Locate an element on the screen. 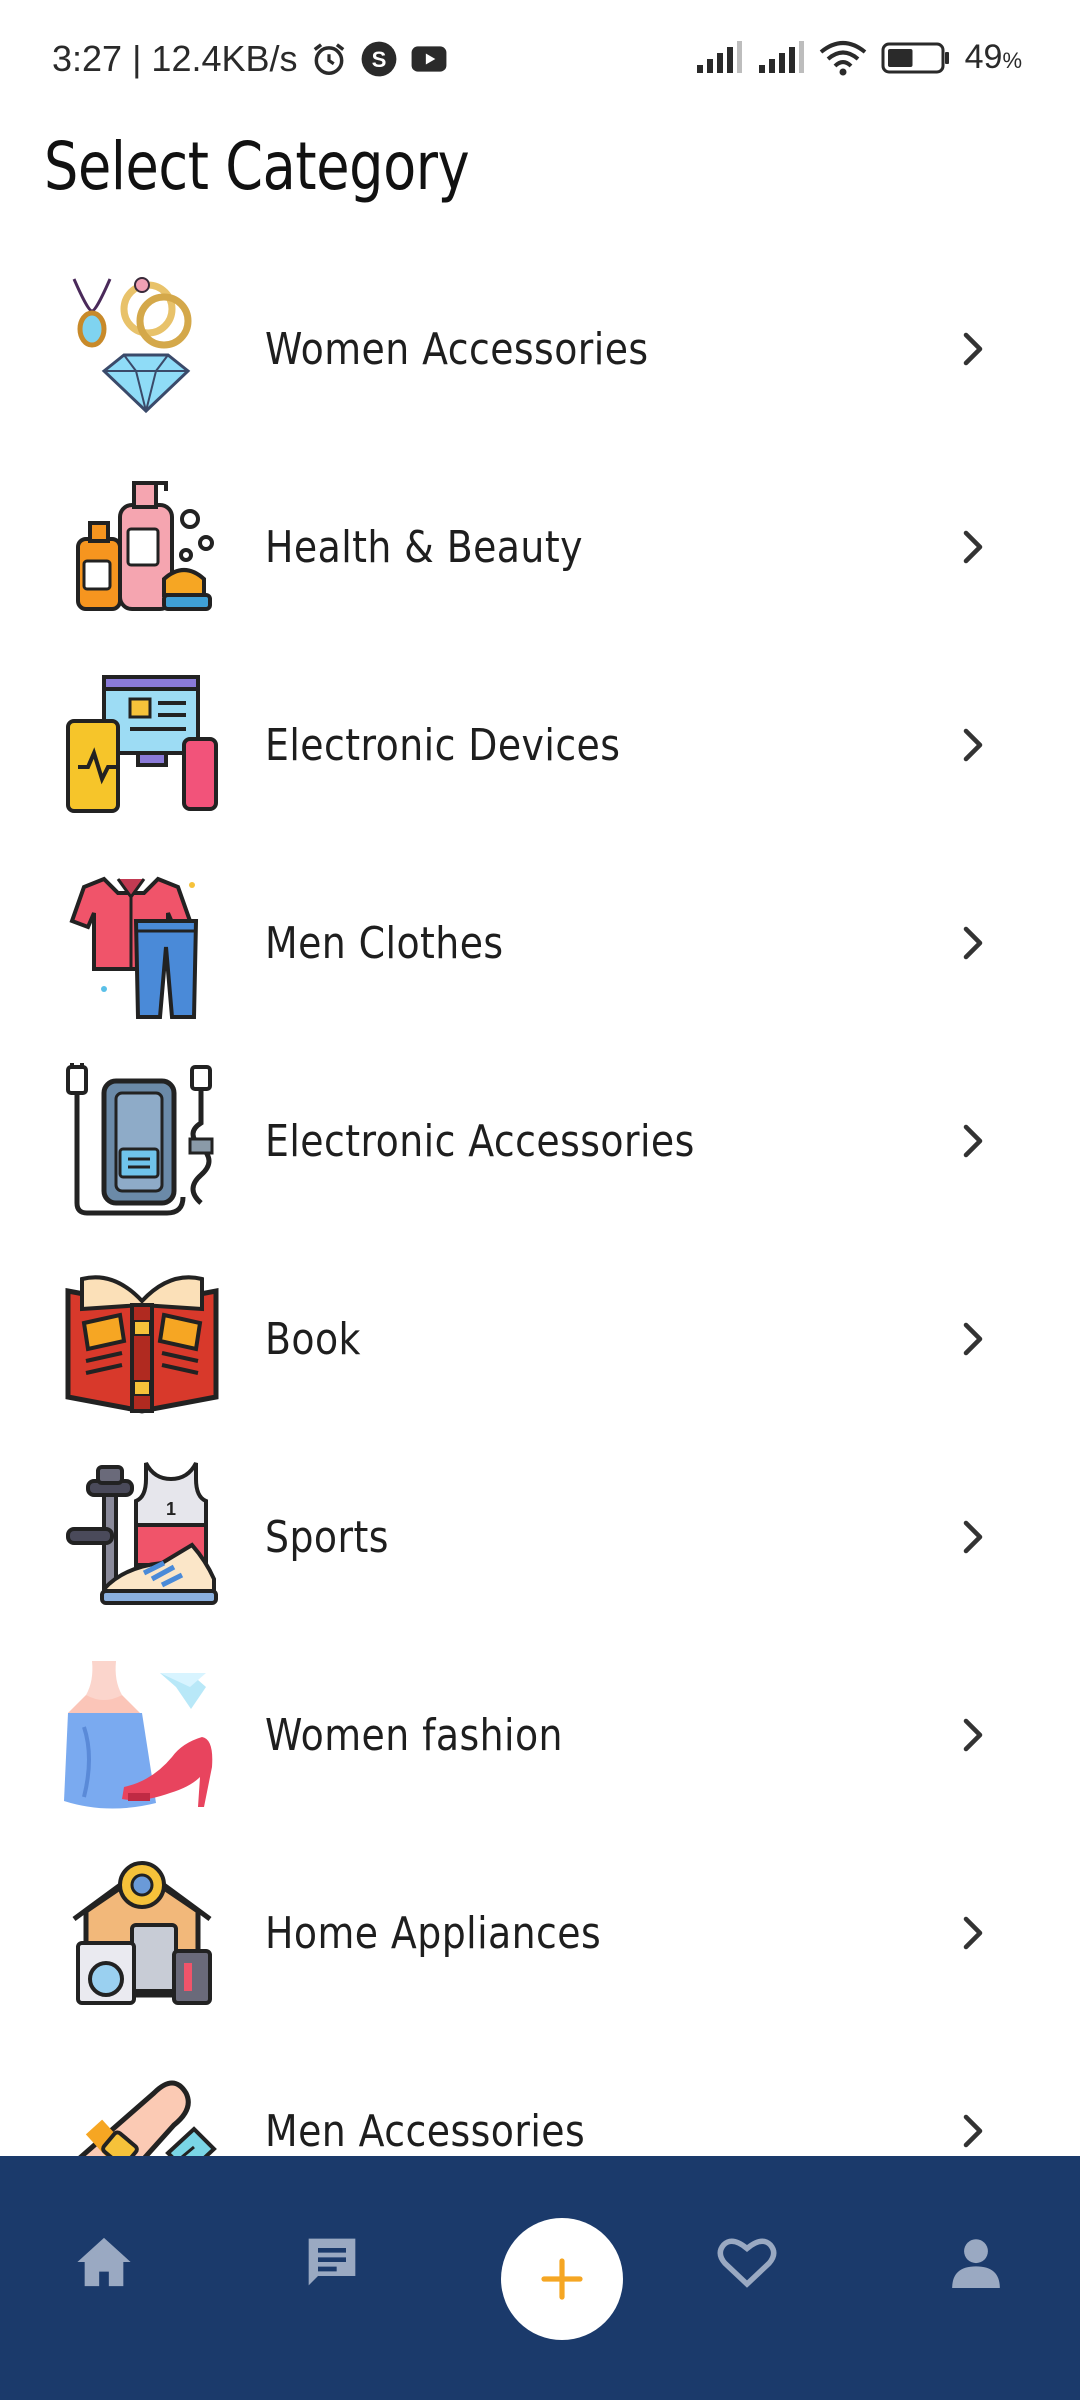  category-row-health-beauty: Health & Beauty is located at coordinates (540, 547).